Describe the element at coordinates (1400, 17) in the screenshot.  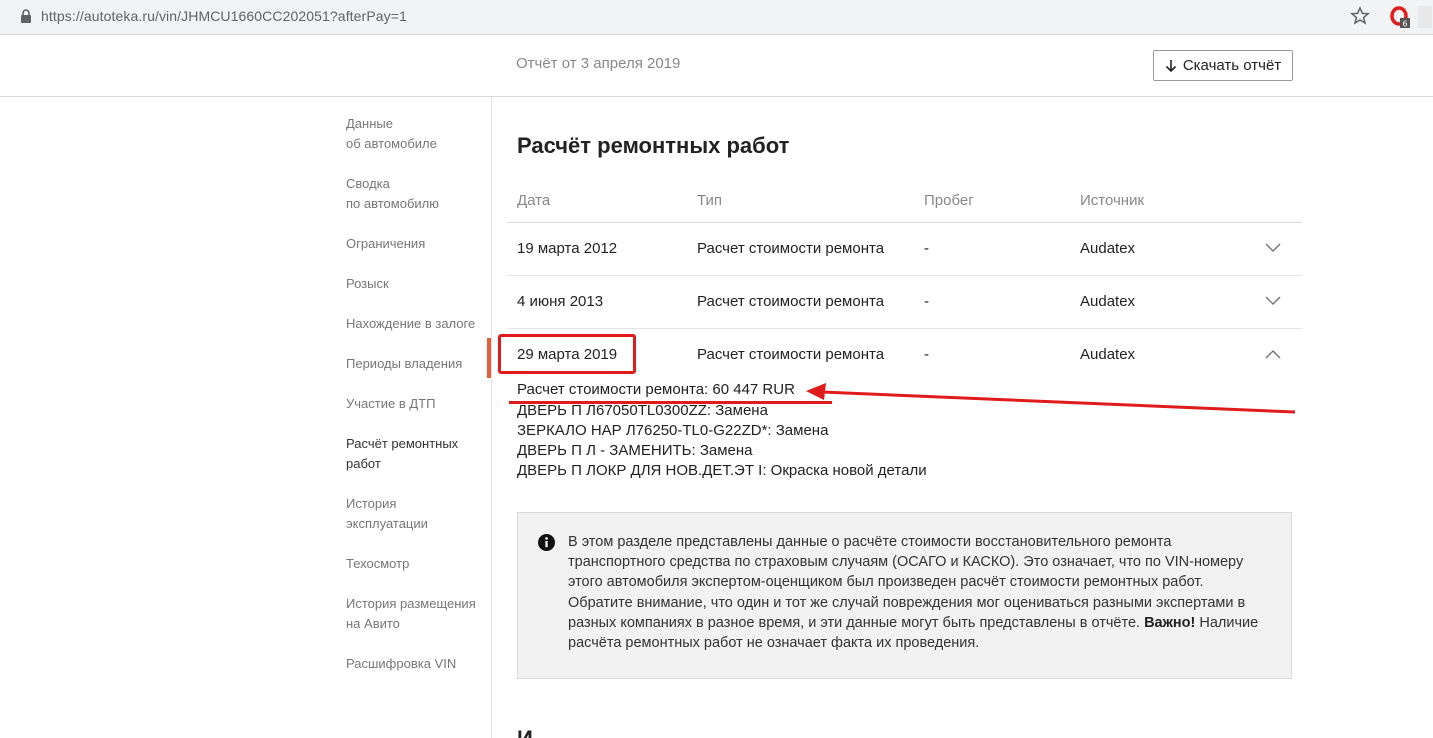
I see `opera-extension-icon: 6` at that location.